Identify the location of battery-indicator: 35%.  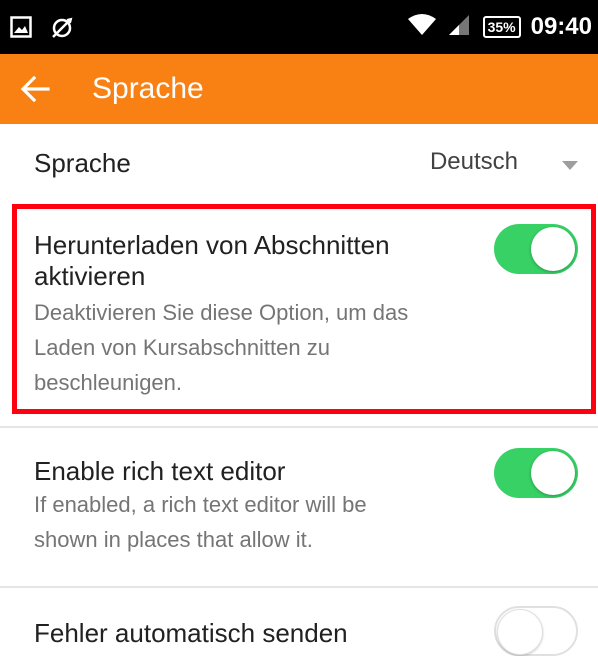
(501, 27).